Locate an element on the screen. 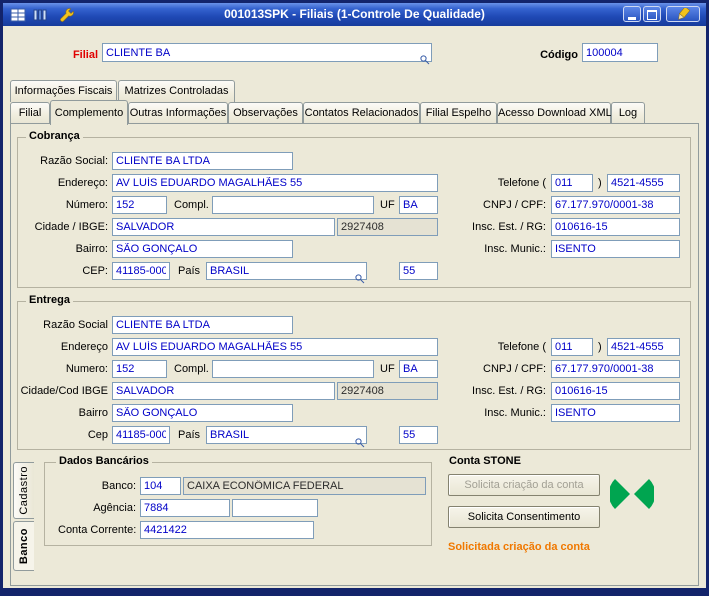 This screenshot has width=709, height=596. agencia-label: Agência: is located at coordinates (114, 508).